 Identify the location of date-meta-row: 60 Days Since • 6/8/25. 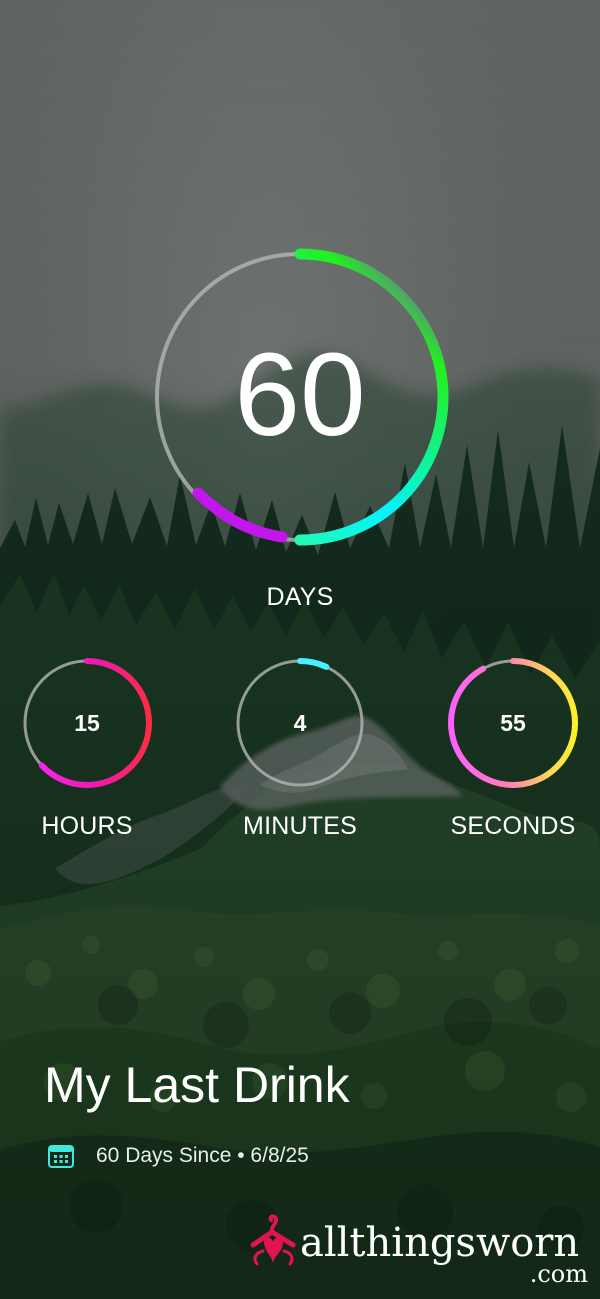
(177, 1156).